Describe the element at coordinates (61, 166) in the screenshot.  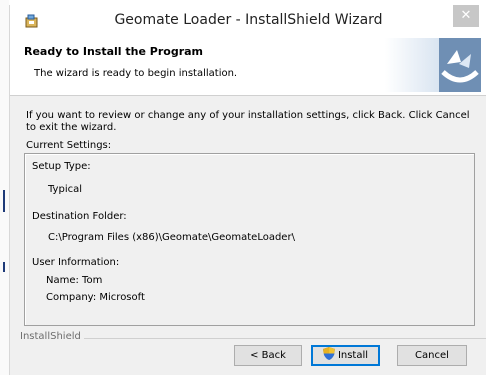
I see `setup-type-label: Setup Type:` at that location.